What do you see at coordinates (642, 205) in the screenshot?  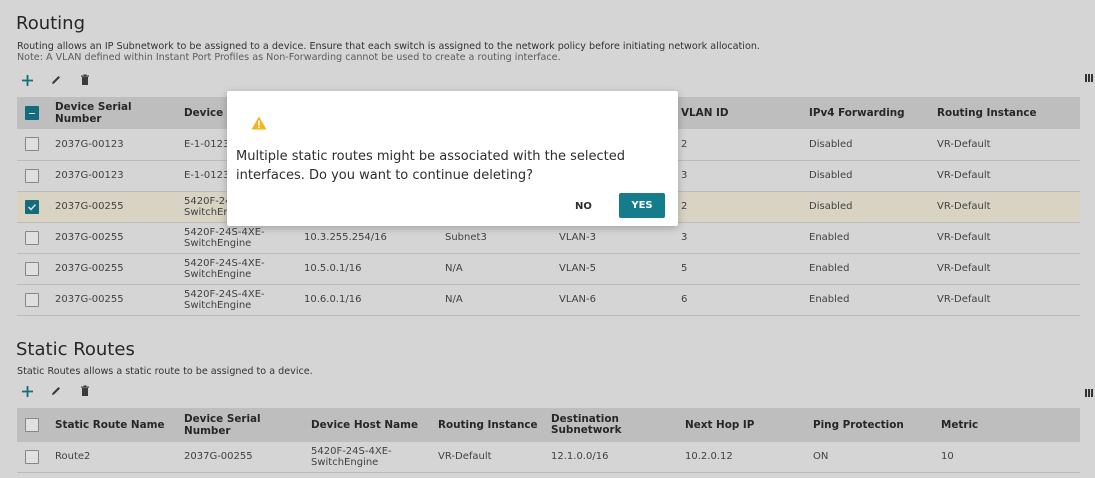 I see `yes-button: YES` at bounding box center [642, 205].